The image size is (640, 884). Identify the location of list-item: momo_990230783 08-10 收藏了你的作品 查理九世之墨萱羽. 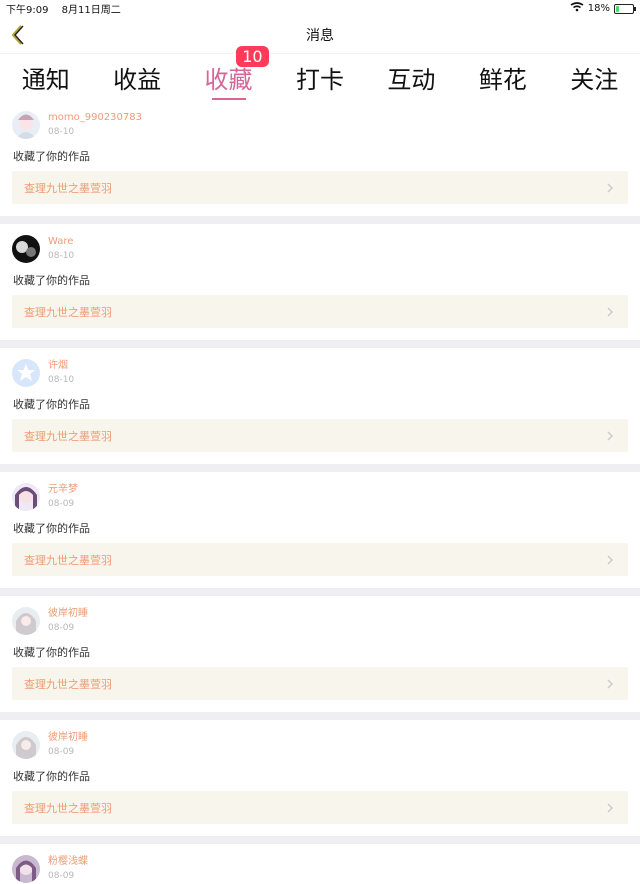
(320, 158).